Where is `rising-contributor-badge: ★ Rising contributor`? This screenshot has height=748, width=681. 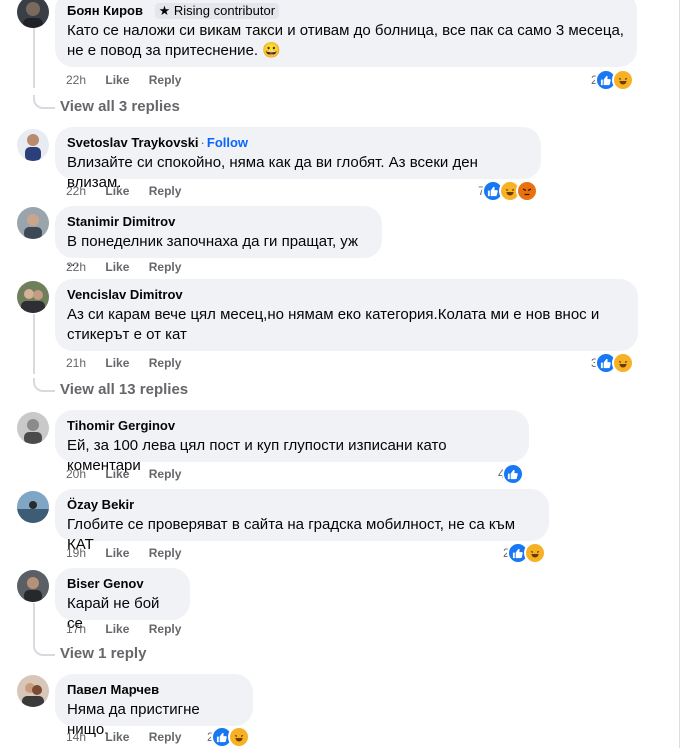
rising-contributor-badge: ★ Rising contributor is located at coordinates (217, 11).